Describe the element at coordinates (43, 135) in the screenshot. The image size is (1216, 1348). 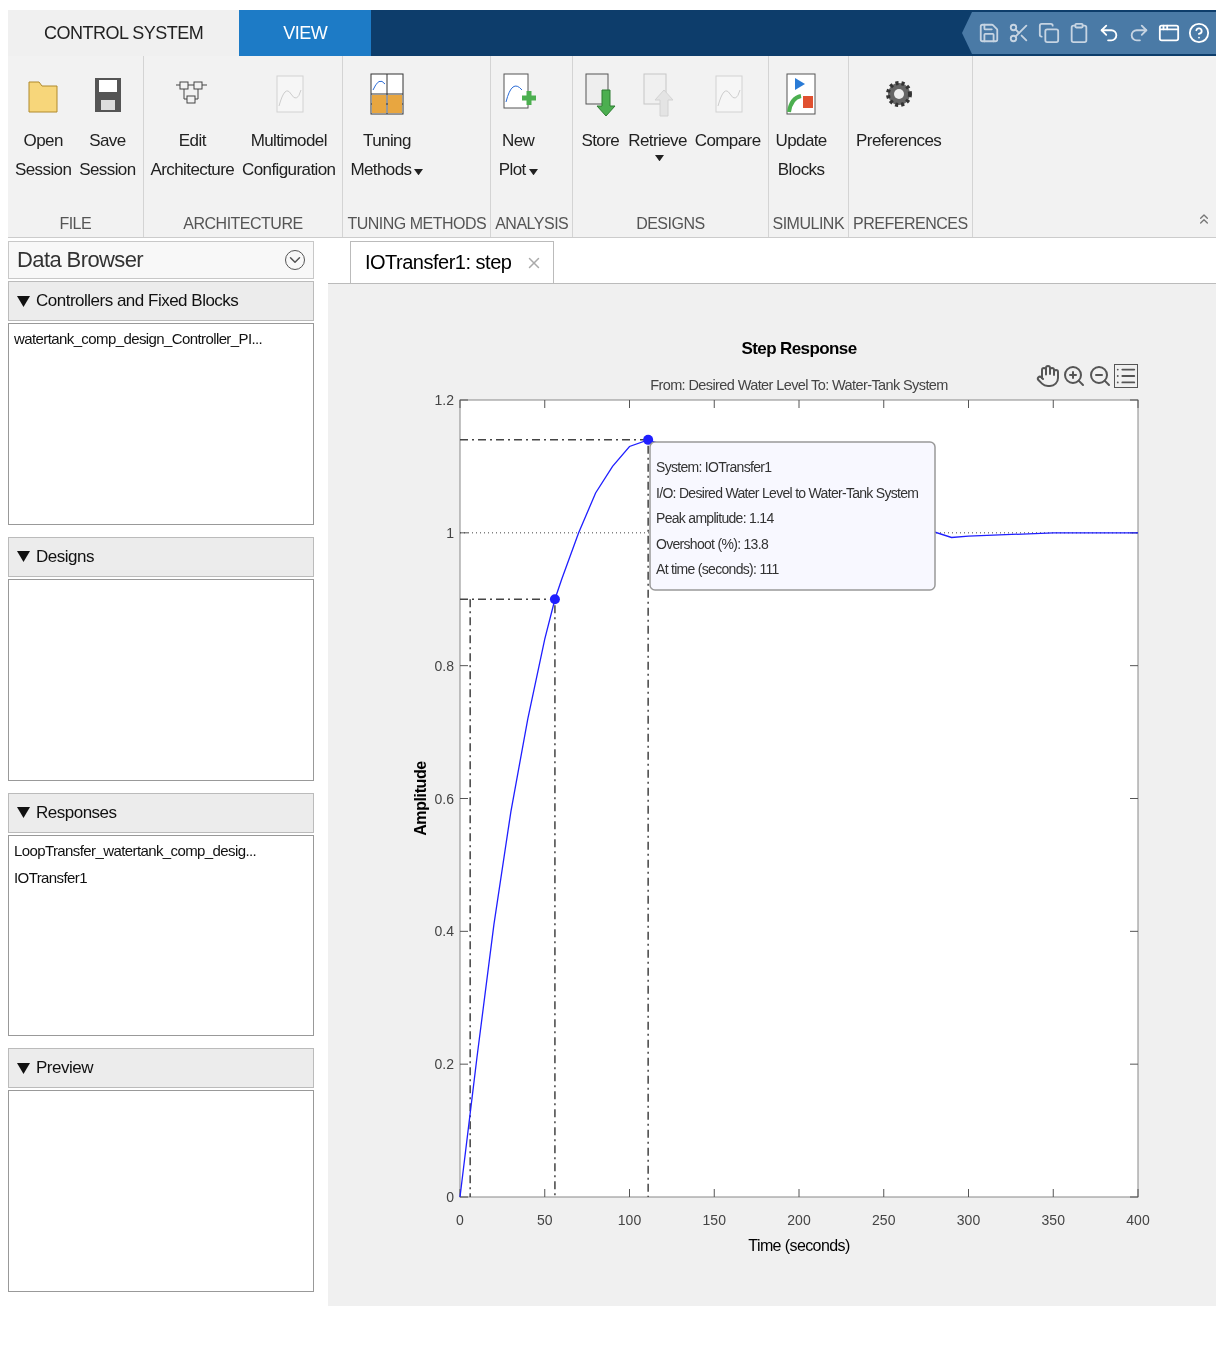
I see `ribbon-button: Open Session` at that location.